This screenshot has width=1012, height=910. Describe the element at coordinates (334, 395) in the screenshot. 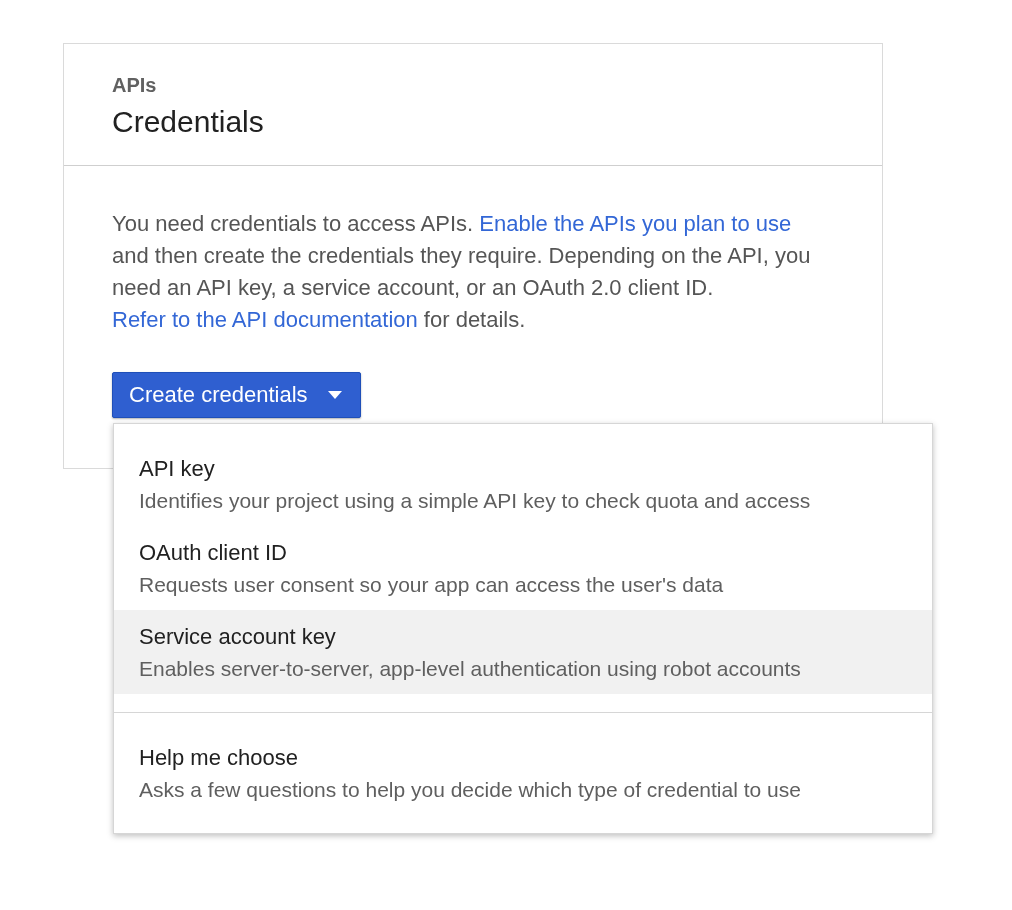

I see `caret-icon` at that location.